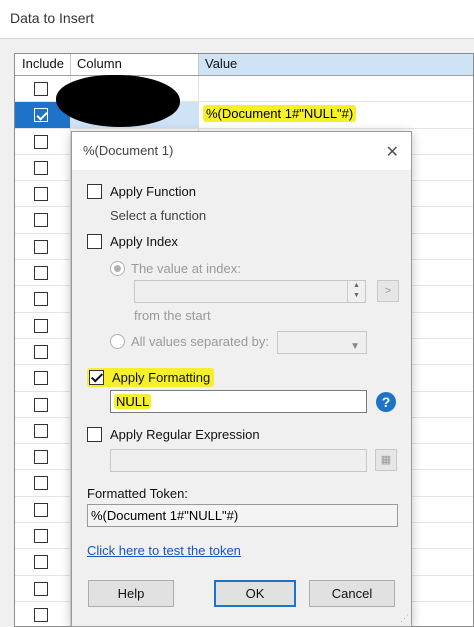  I want to click on apply-index-label: Apply Index, so click(144, 241).